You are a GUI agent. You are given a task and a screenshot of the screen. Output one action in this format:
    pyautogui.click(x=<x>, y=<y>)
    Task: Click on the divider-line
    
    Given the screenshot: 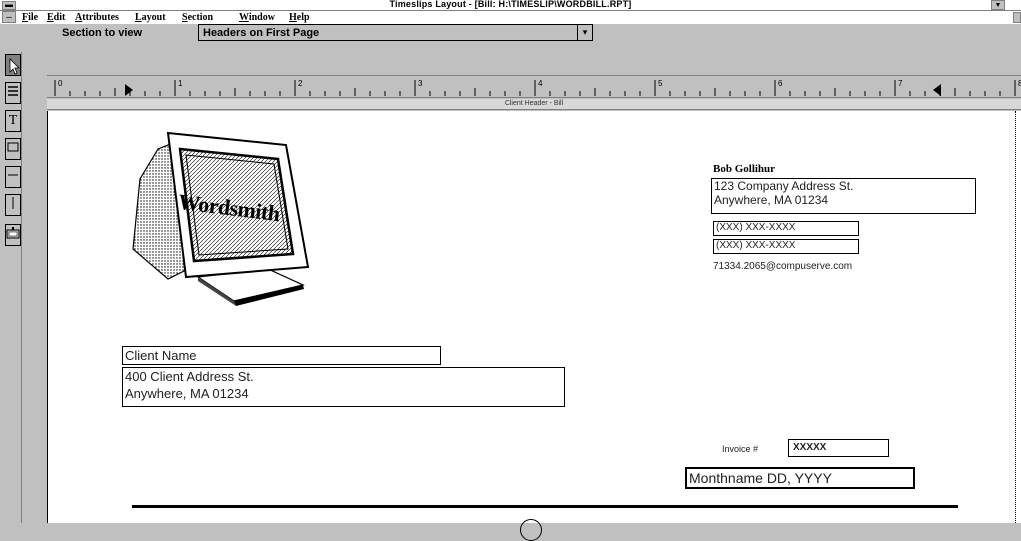 What is the action you would take?
    pyautogui.click(x=545, y=506)
    